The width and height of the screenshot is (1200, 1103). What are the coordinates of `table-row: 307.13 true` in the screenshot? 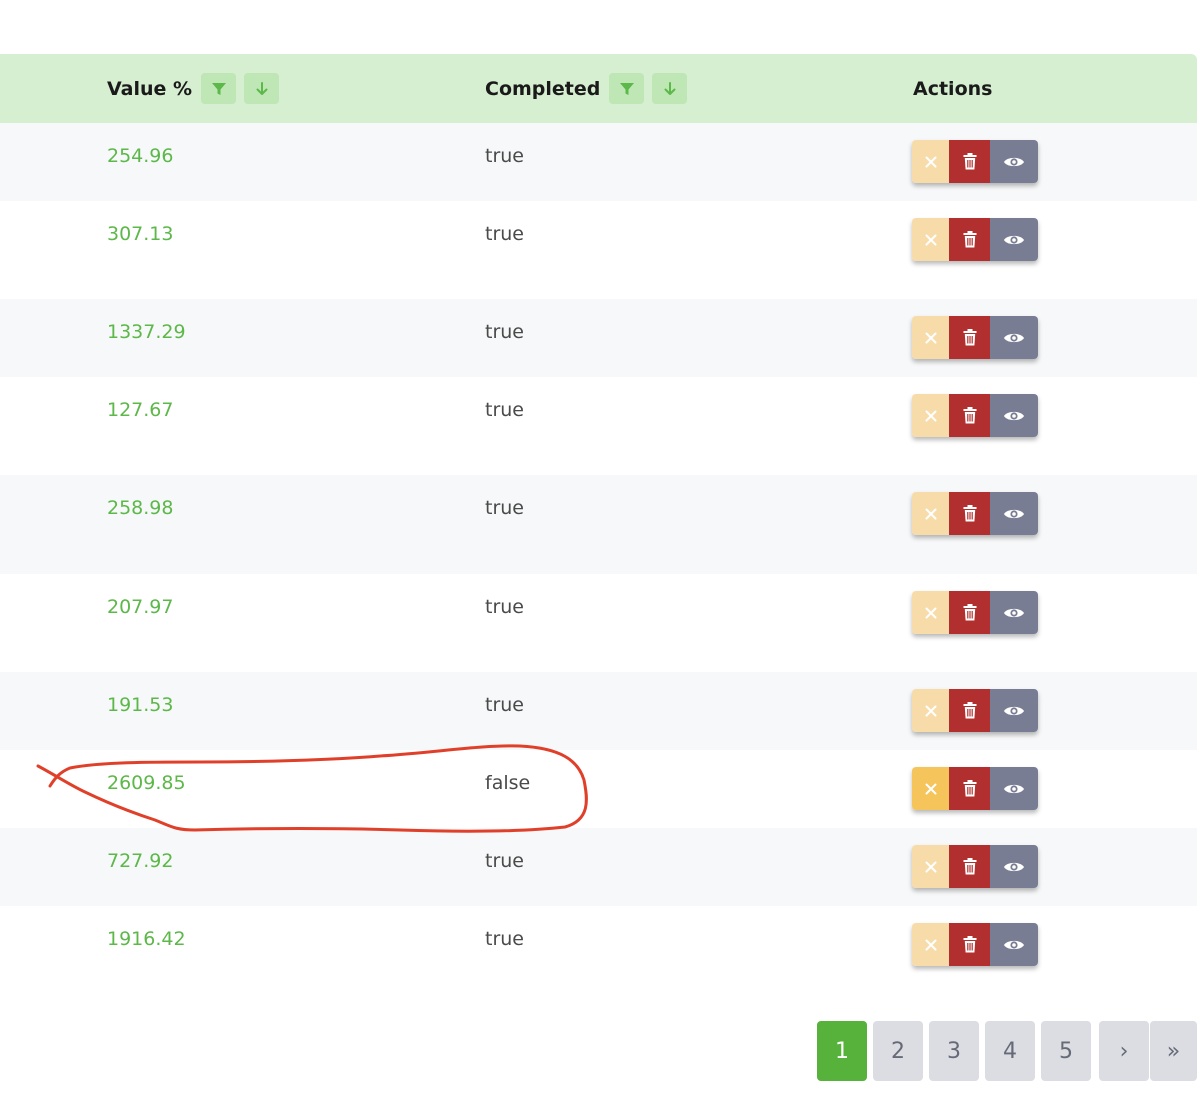 It's located at (598, 250).